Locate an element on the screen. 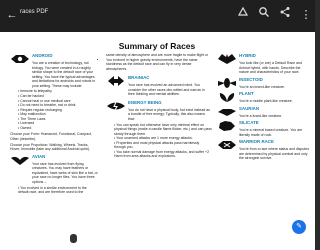 This screenshot has width=320, height=250. race-name: ENERGY BEING is located at coordinates (145, 102).